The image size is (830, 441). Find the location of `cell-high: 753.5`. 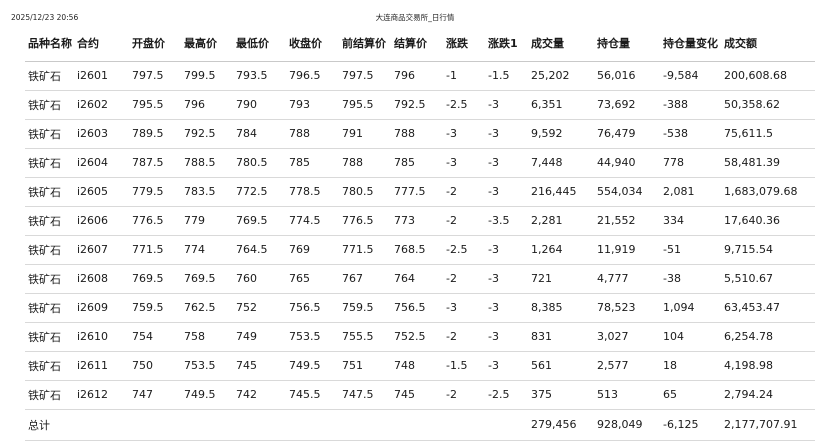

cell-high: 753.5 is located at coordinates (207, 366).